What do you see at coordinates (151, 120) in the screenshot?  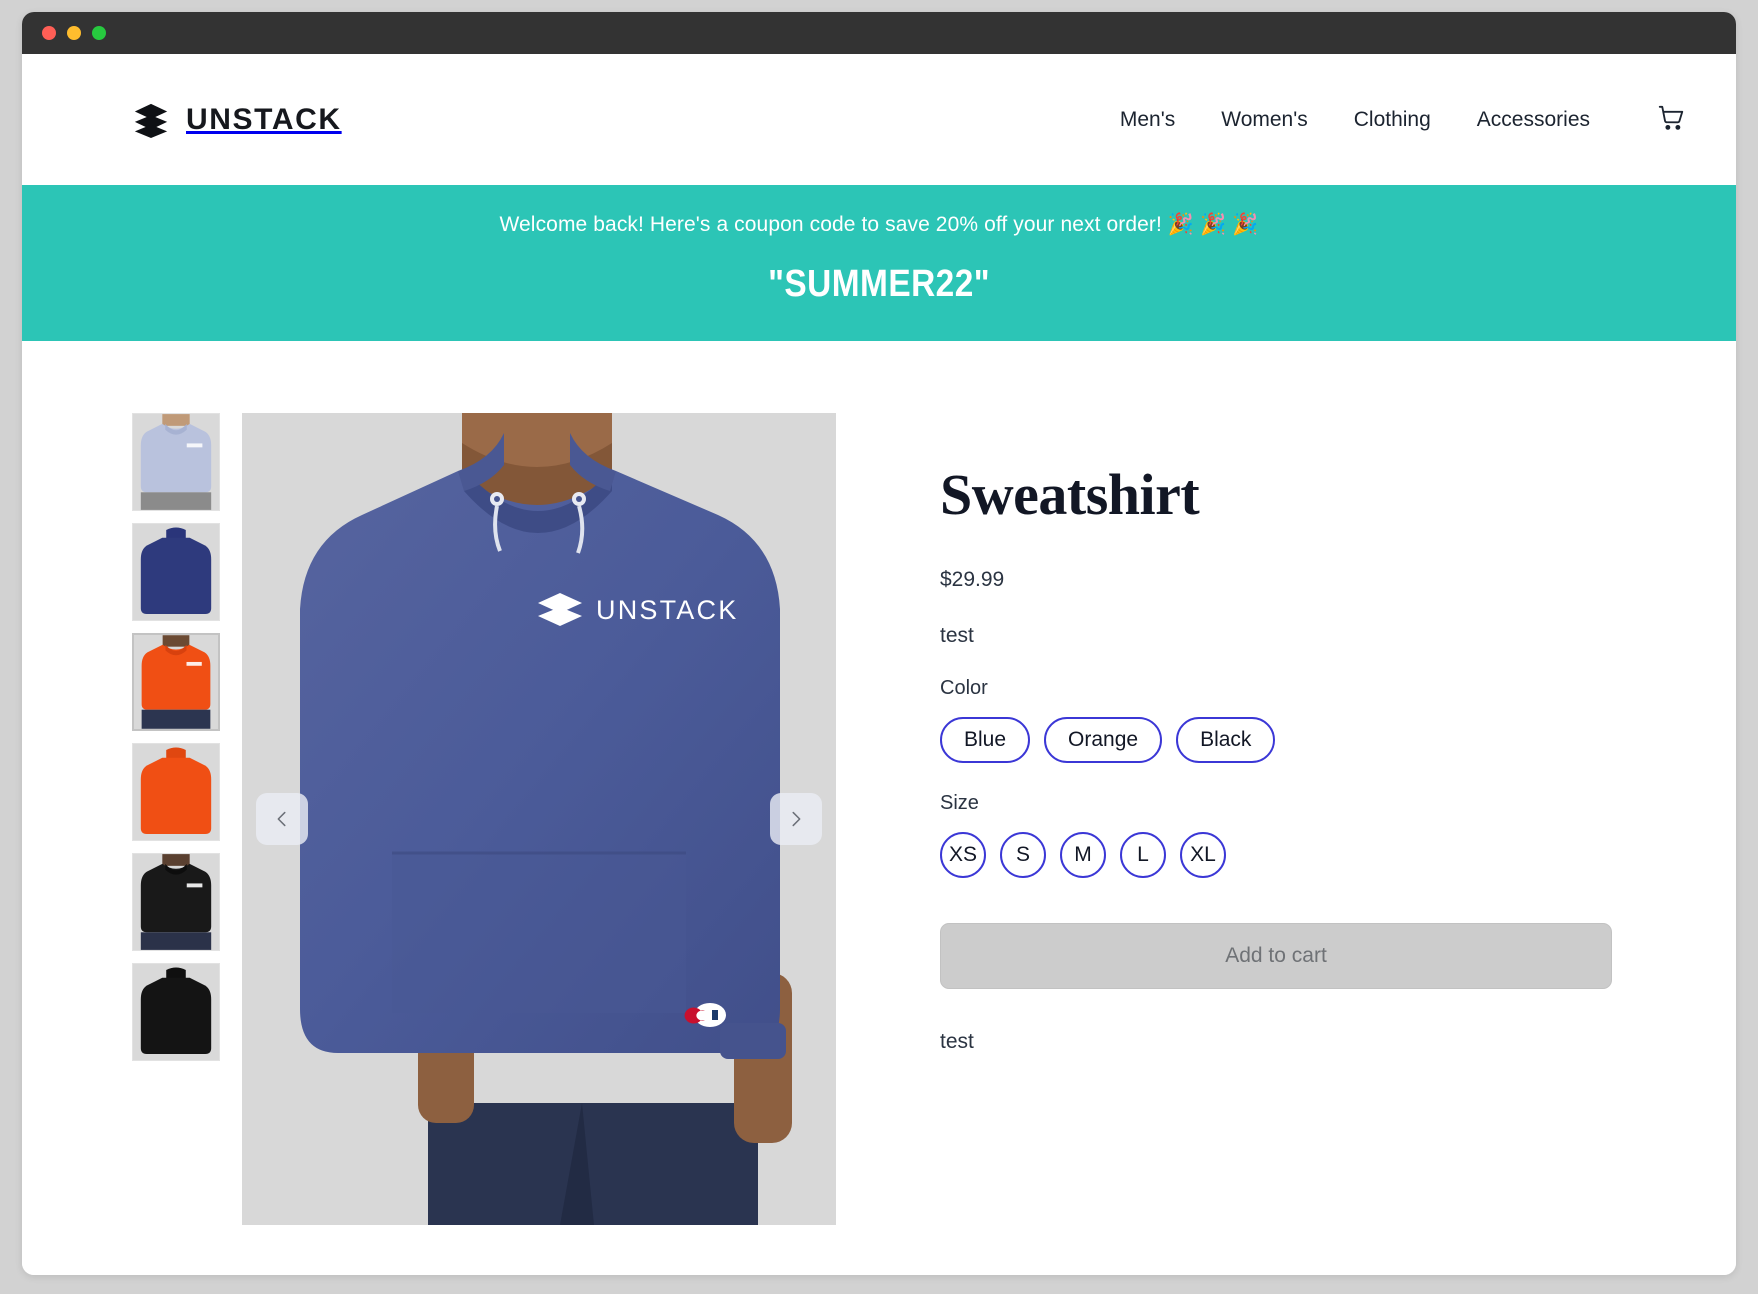 I see `stacked-layers-icon` at bounding box center [151, 120].